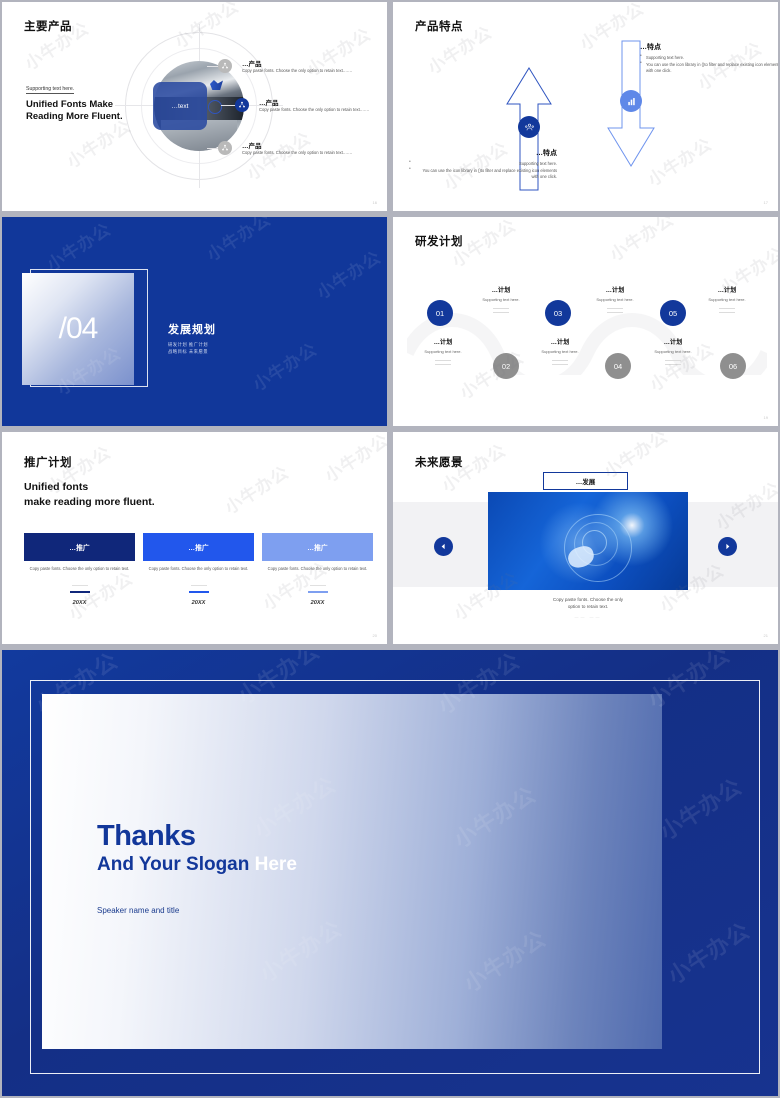  Describe the element at coordinates (50, 90) in the screenshot. I see `supporting-text: Supporting text here.` at that location.